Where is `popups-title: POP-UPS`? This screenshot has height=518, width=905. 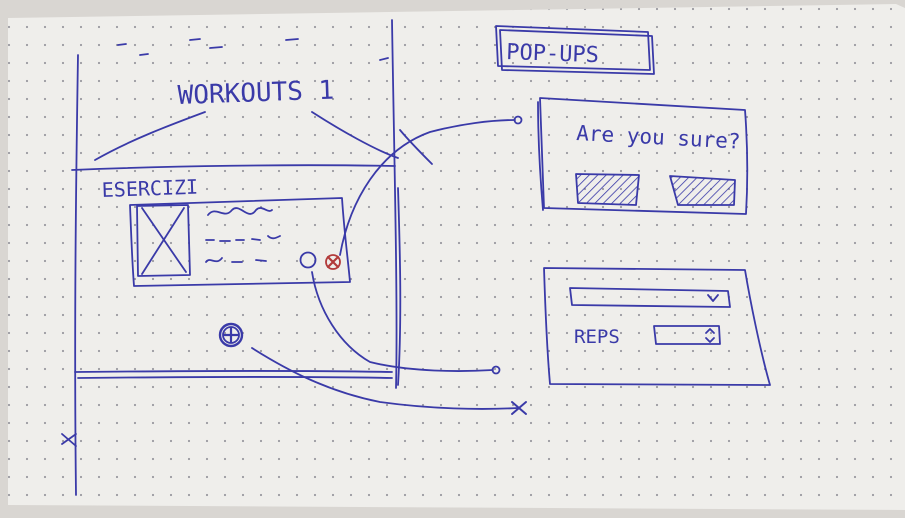 popups-title: POP-UPS is located at coordinates (553, 54).